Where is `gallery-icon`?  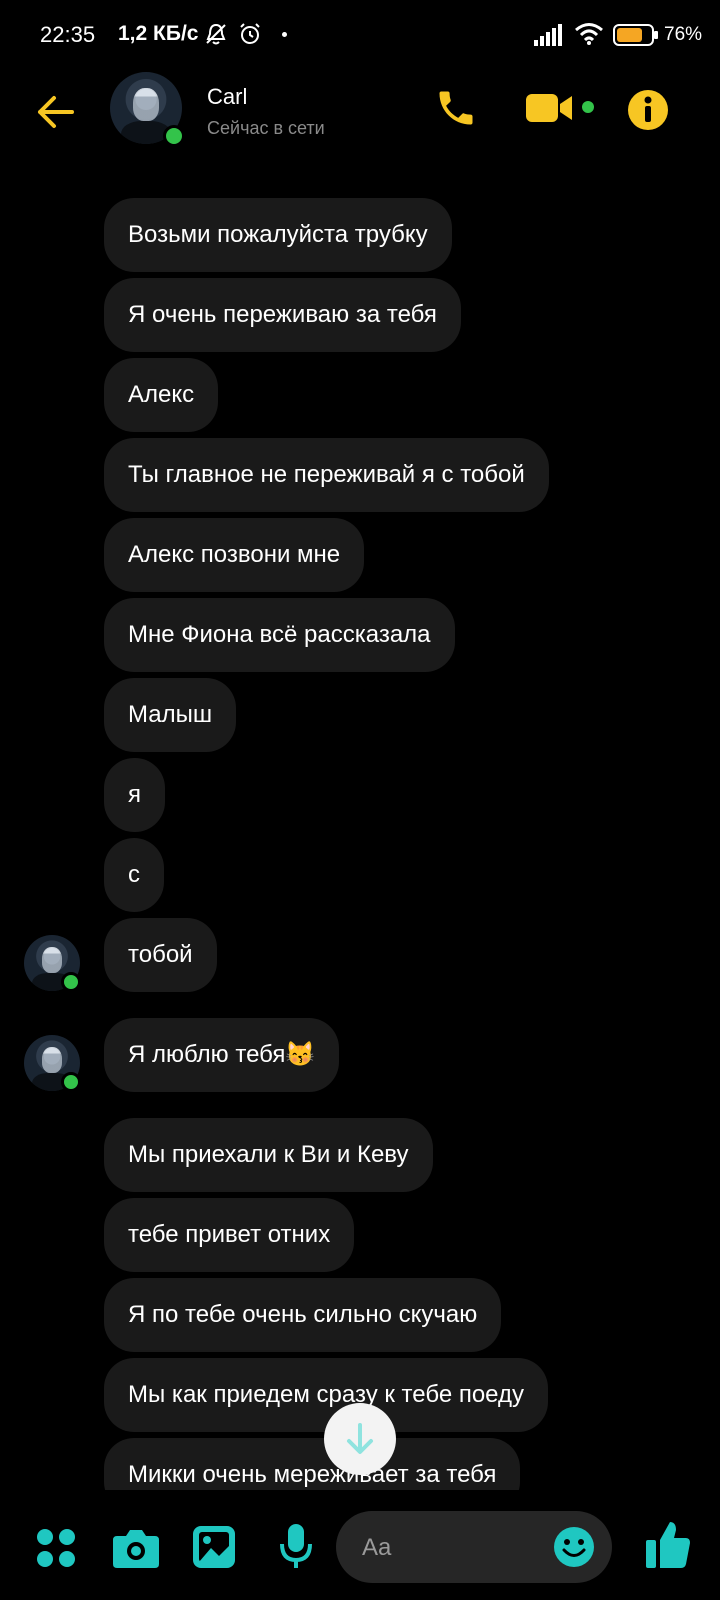 gallery-icon is located at coordinates (214, 1549).